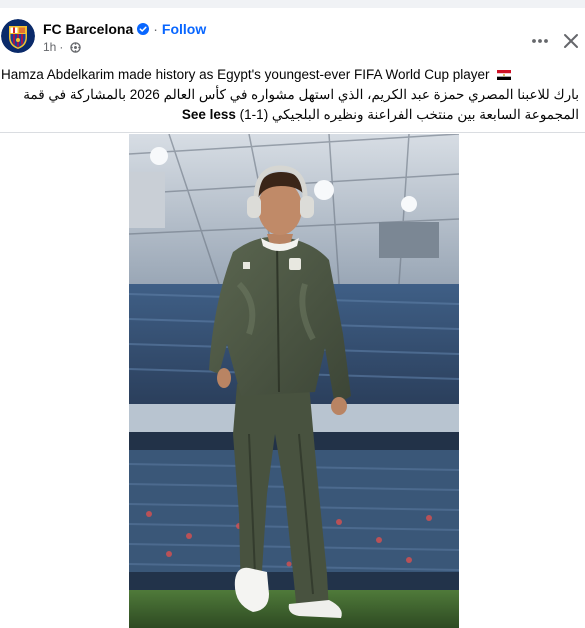 The height and width of the screenshot is (628, 585). I want to click on caption-divider, so click(292, 132).